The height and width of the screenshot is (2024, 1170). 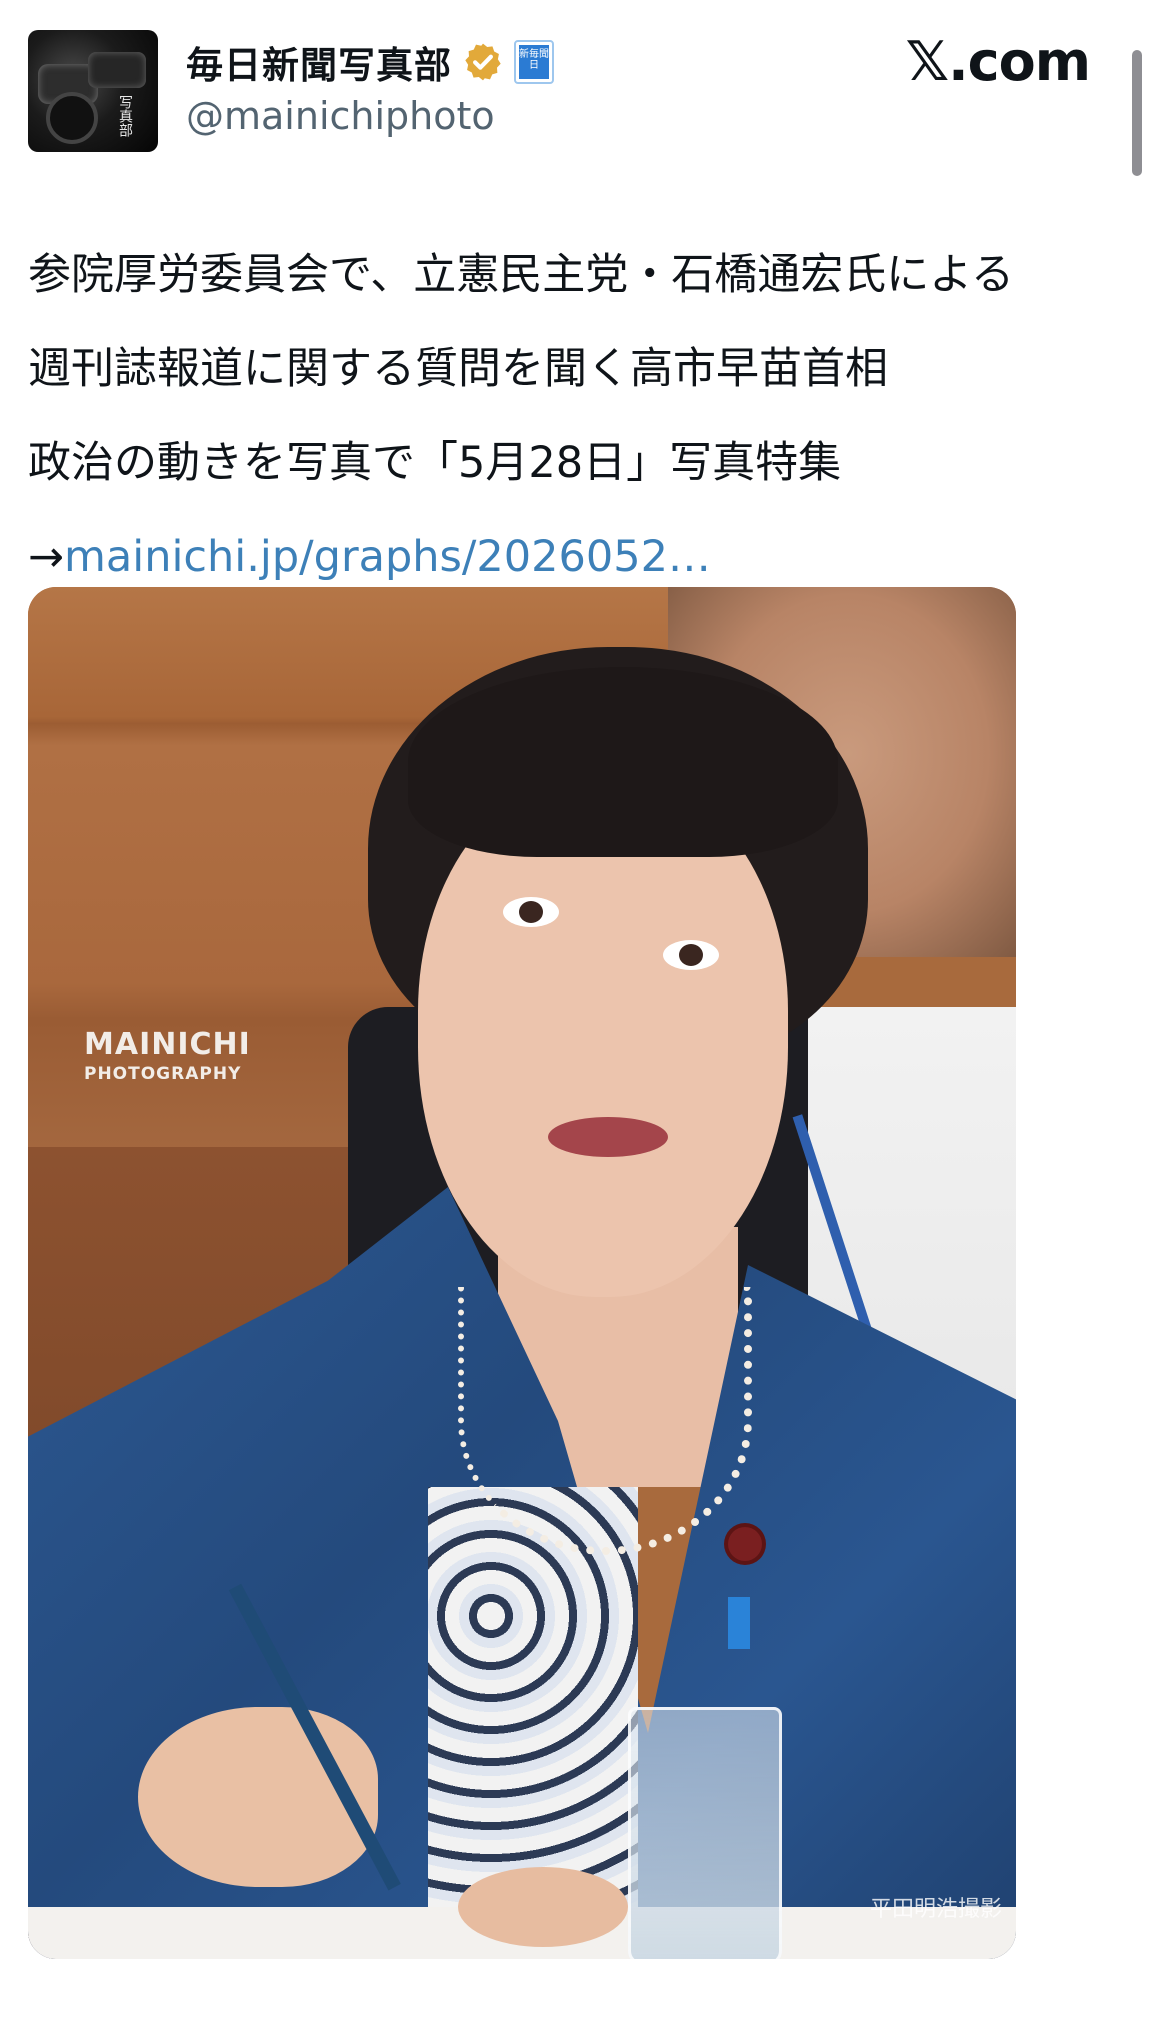 What do you see at coordinates (608, 1137) in the screenshot?
I see `lips` at bounding box center [608, 1137].